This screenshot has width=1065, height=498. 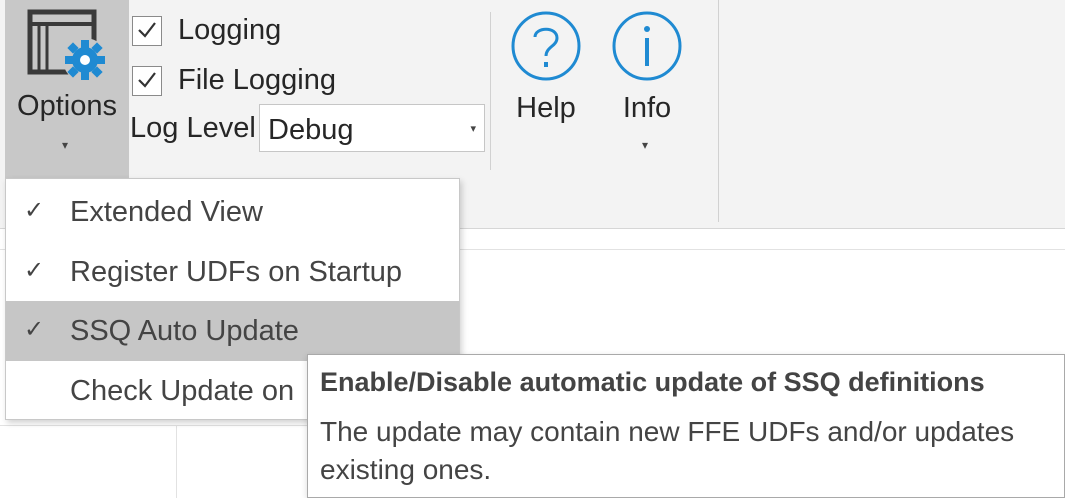 I want to click on file-logging-checkbox-row: File Logging, so click(x=234, y=80).